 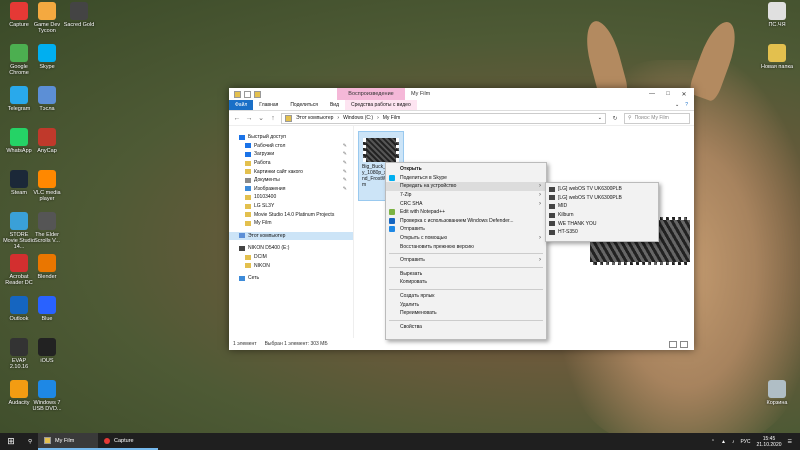 What do you see at coordinates (466, 304) in the screenshot?
I see `menu-item: Удалить` at bounding box center [466, 304].